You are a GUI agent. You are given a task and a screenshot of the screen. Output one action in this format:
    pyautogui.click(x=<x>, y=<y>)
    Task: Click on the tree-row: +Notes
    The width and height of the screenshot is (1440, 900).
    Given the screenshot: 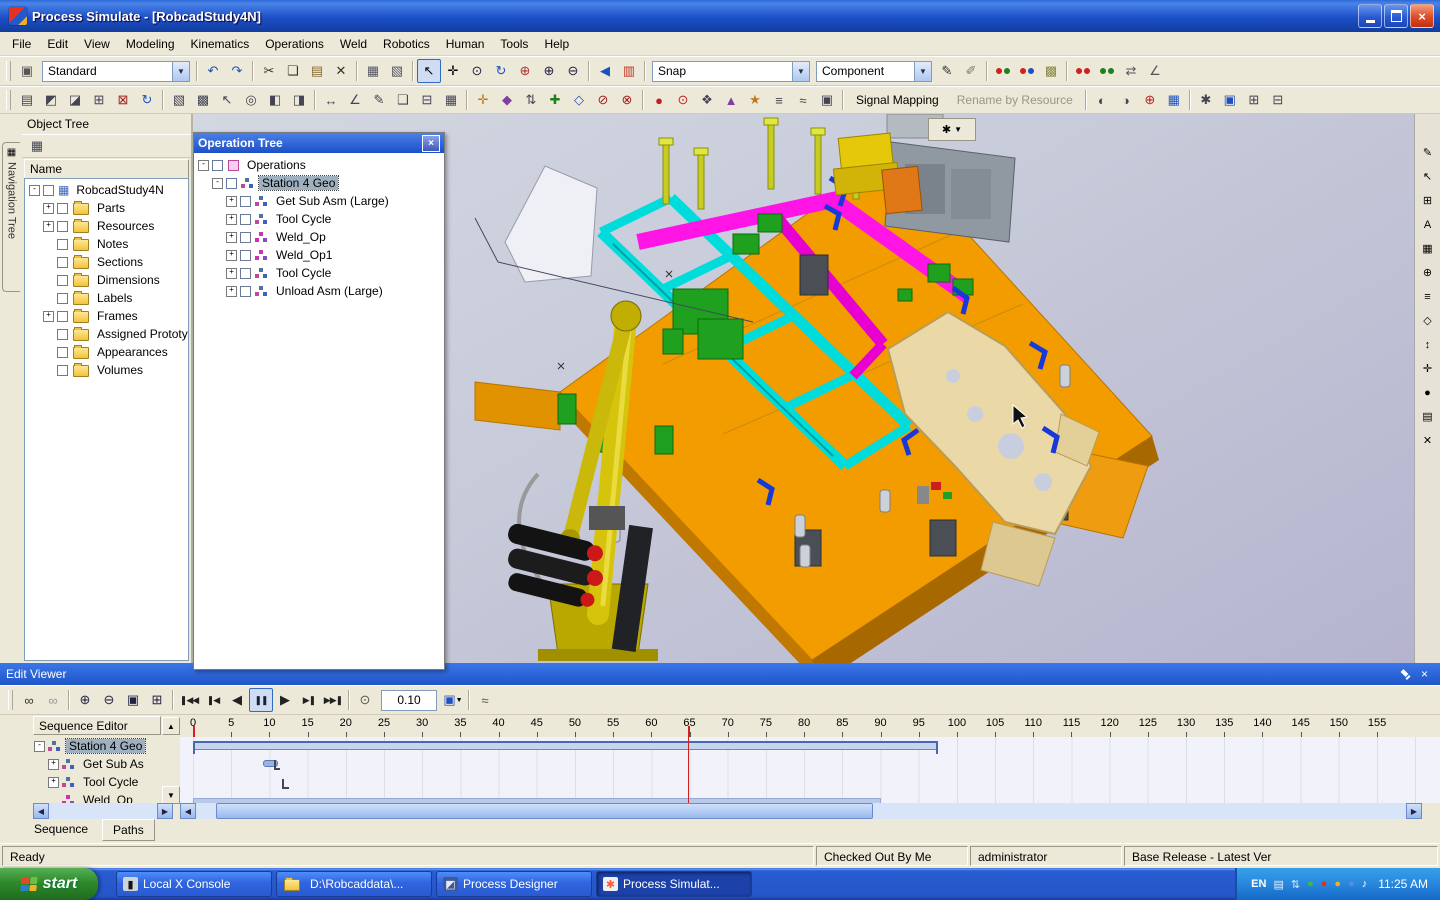 What is the action you would take?
    pyautogui.click(x=106, y=244)
    